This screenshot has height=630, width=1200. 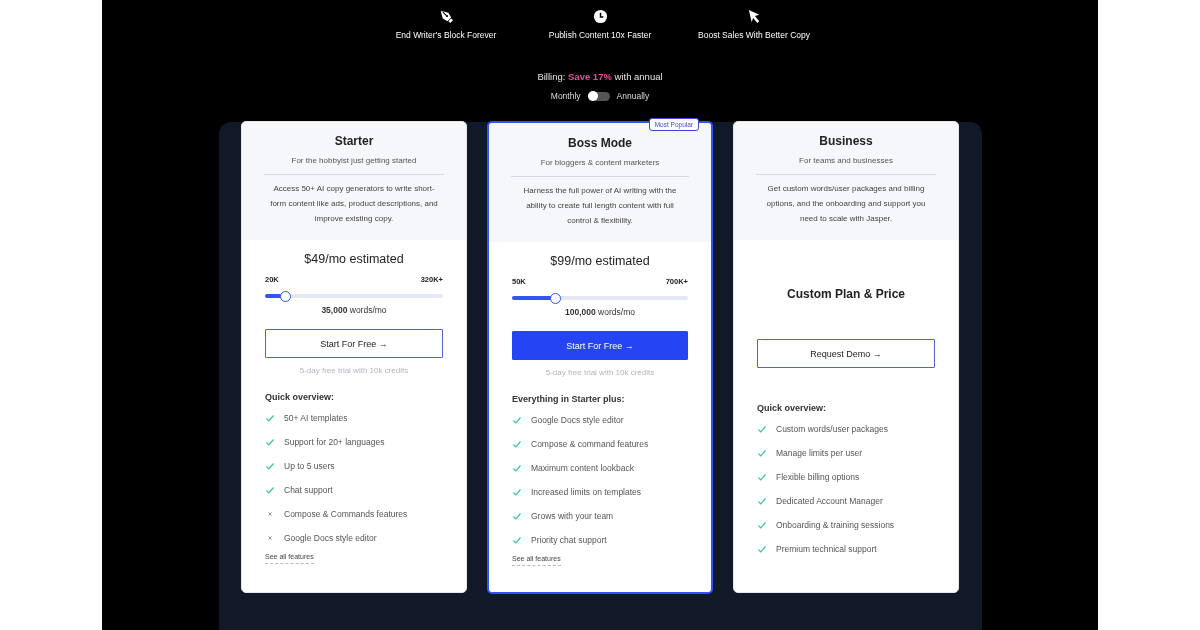 I want to click on benefit-label: Publish Content 10x Faster, so click(x=600, y=35).